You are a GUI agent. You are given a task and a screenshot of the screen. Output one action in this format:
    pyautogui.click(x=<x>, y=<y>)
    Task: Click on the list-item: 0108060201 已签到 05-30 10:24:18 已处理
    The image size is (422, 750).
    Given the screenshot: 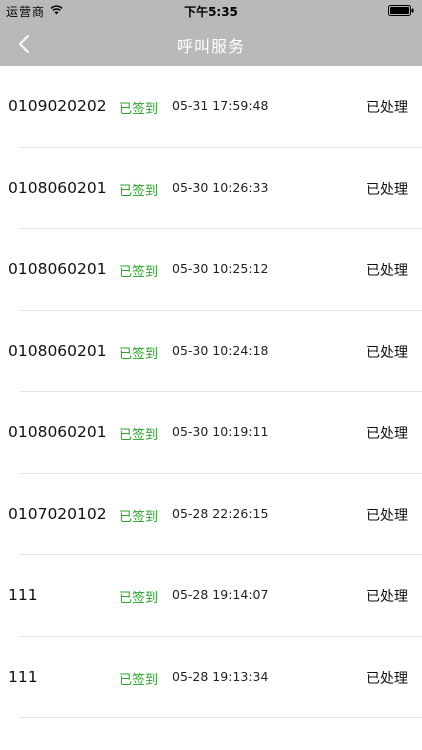 What is the action you would take?
    pyautogui.click(x=211, y=352)
    